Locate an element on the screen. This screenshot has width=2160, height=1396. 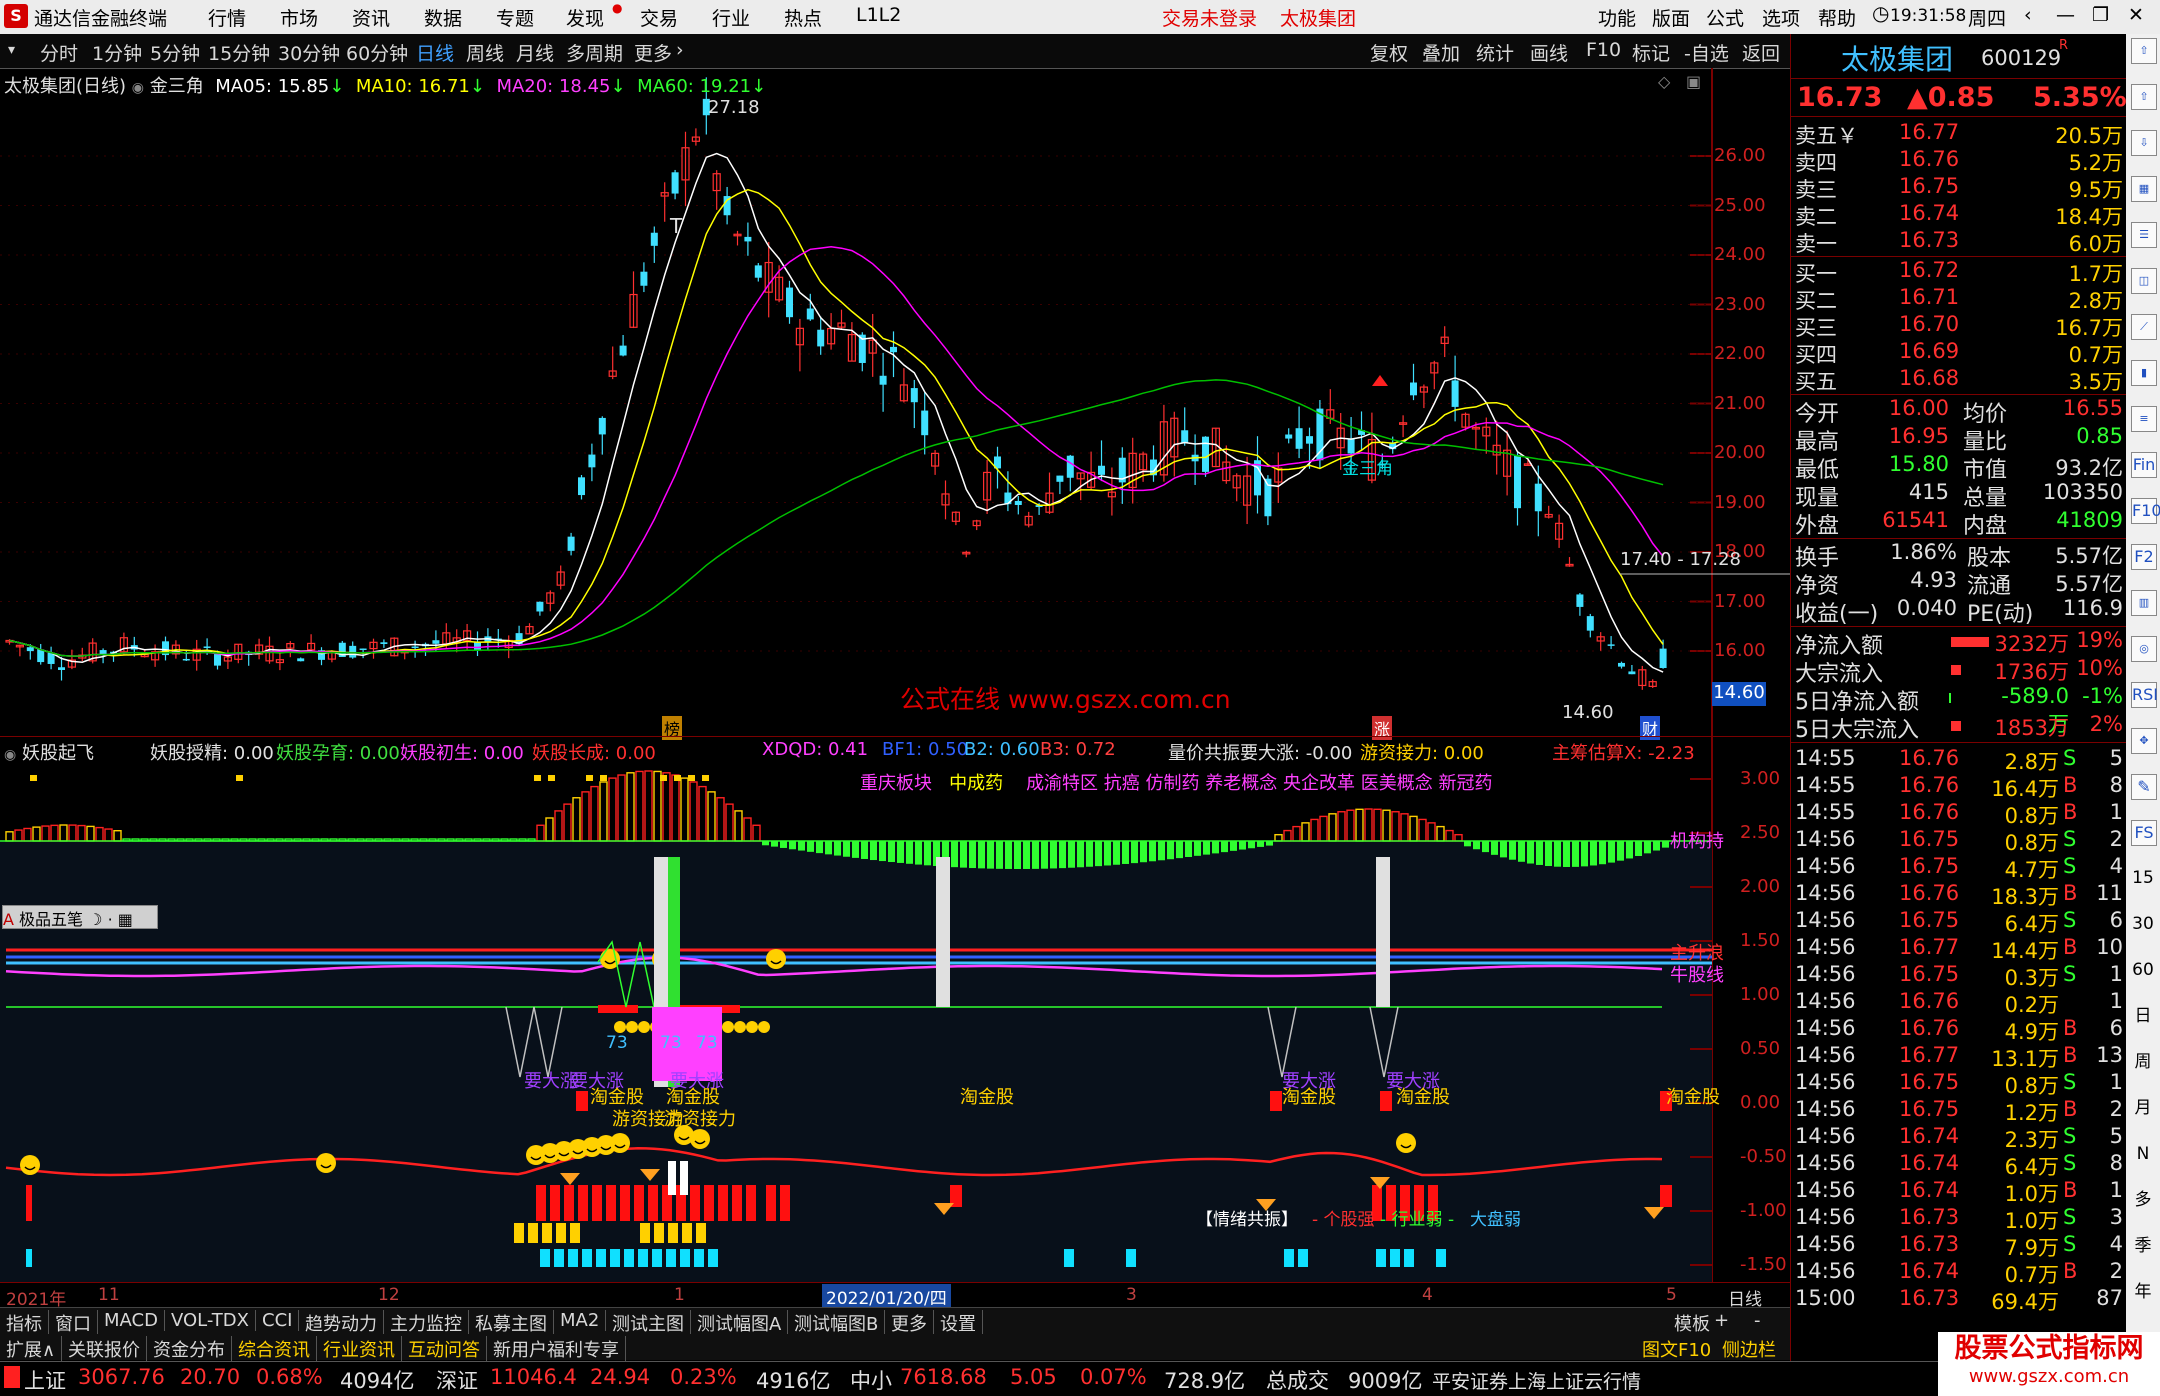
menu-item-xuanxiang: 选项 is located at coordinates (1781, 17).